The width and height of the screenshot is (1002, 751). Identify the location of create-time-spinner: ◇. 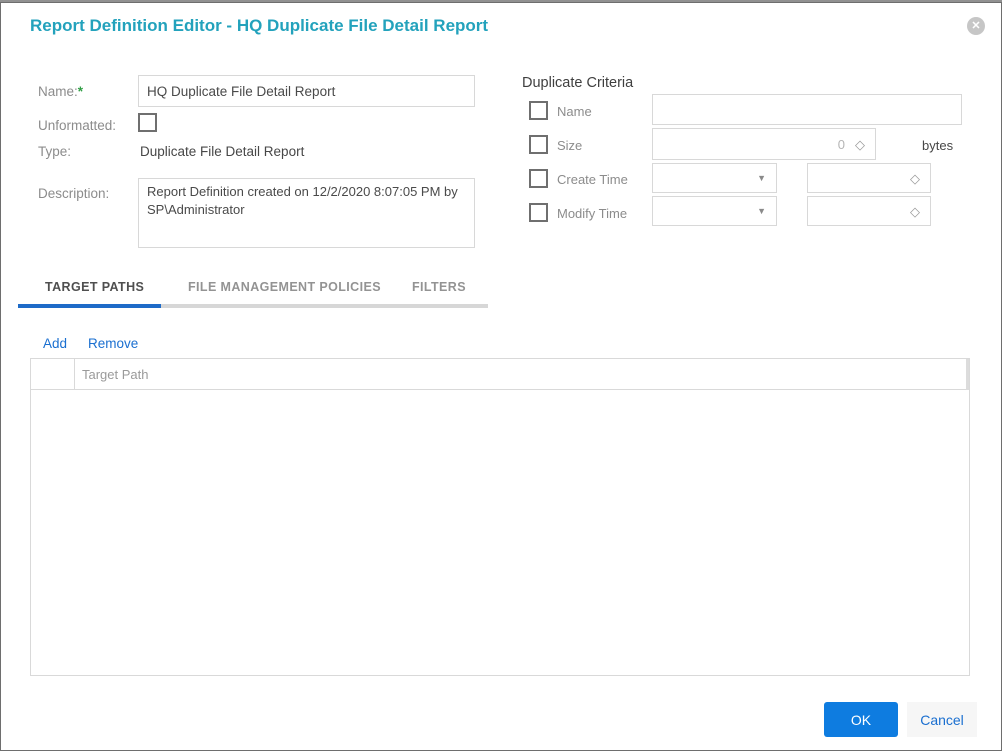
(869, 178).